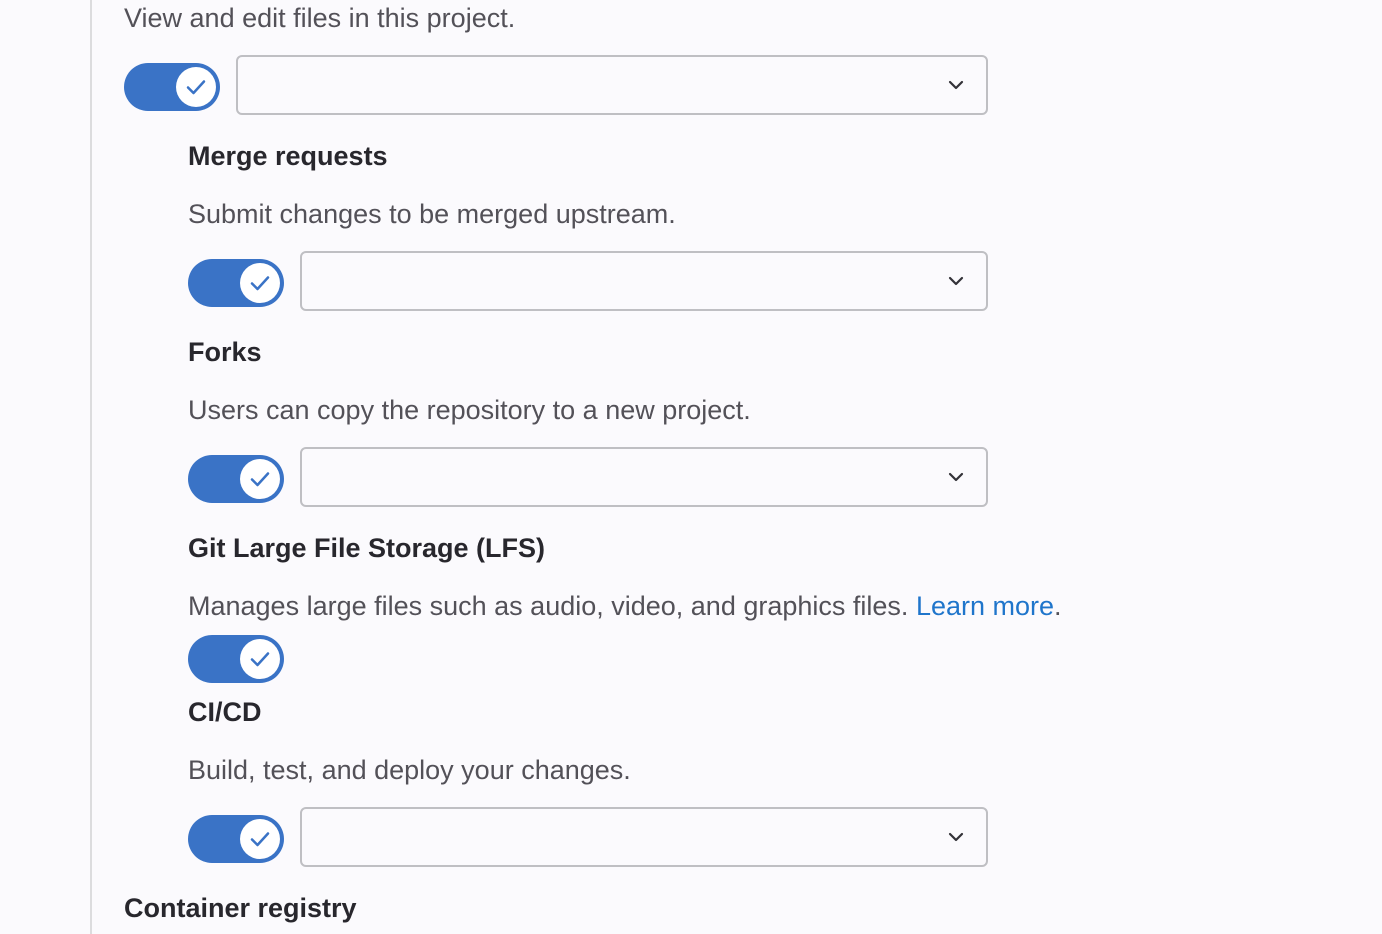 The width and height of the screenshot is (1382, 934). What do you see at coordinates (320, 18) in the screenshot?
I see `repository-description: View and edit files in this project.` at bounding box center [320, 18].